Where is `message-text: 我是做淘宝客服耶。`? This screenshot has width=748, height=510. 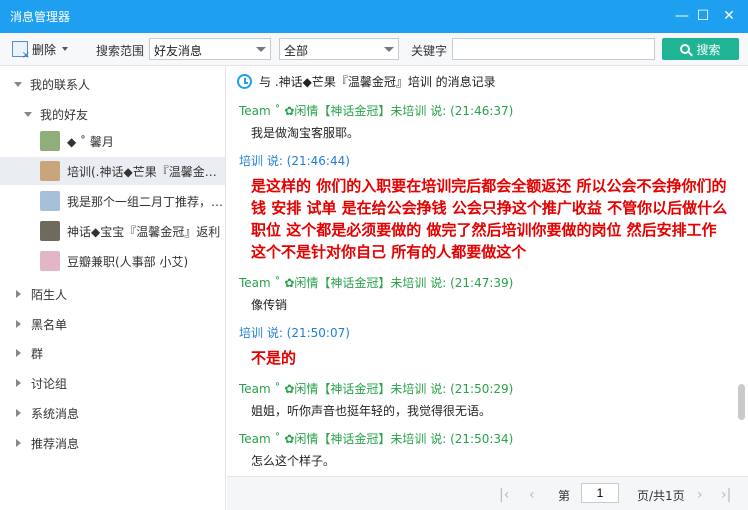
message-text: 我是做淘宝客服耶。 is located at coordinates (305, 133).